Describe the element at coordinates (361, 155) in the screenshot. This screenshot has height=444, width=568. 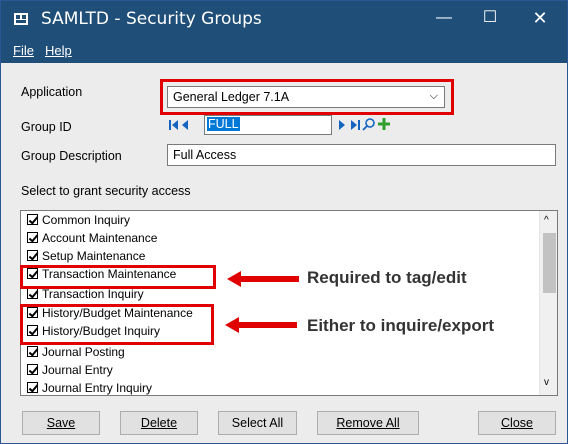
I see `group-description-input: Full Access` at that location.